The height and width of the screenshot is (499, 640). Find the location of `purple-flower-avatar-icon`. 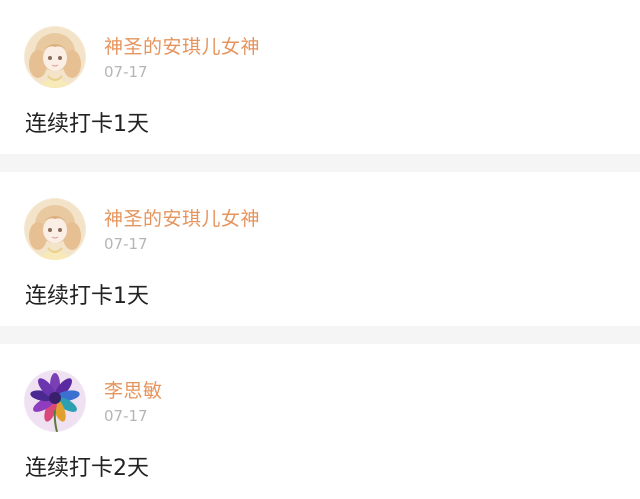

purple-flower-avatar-icon is located at coordinates (55, 401).